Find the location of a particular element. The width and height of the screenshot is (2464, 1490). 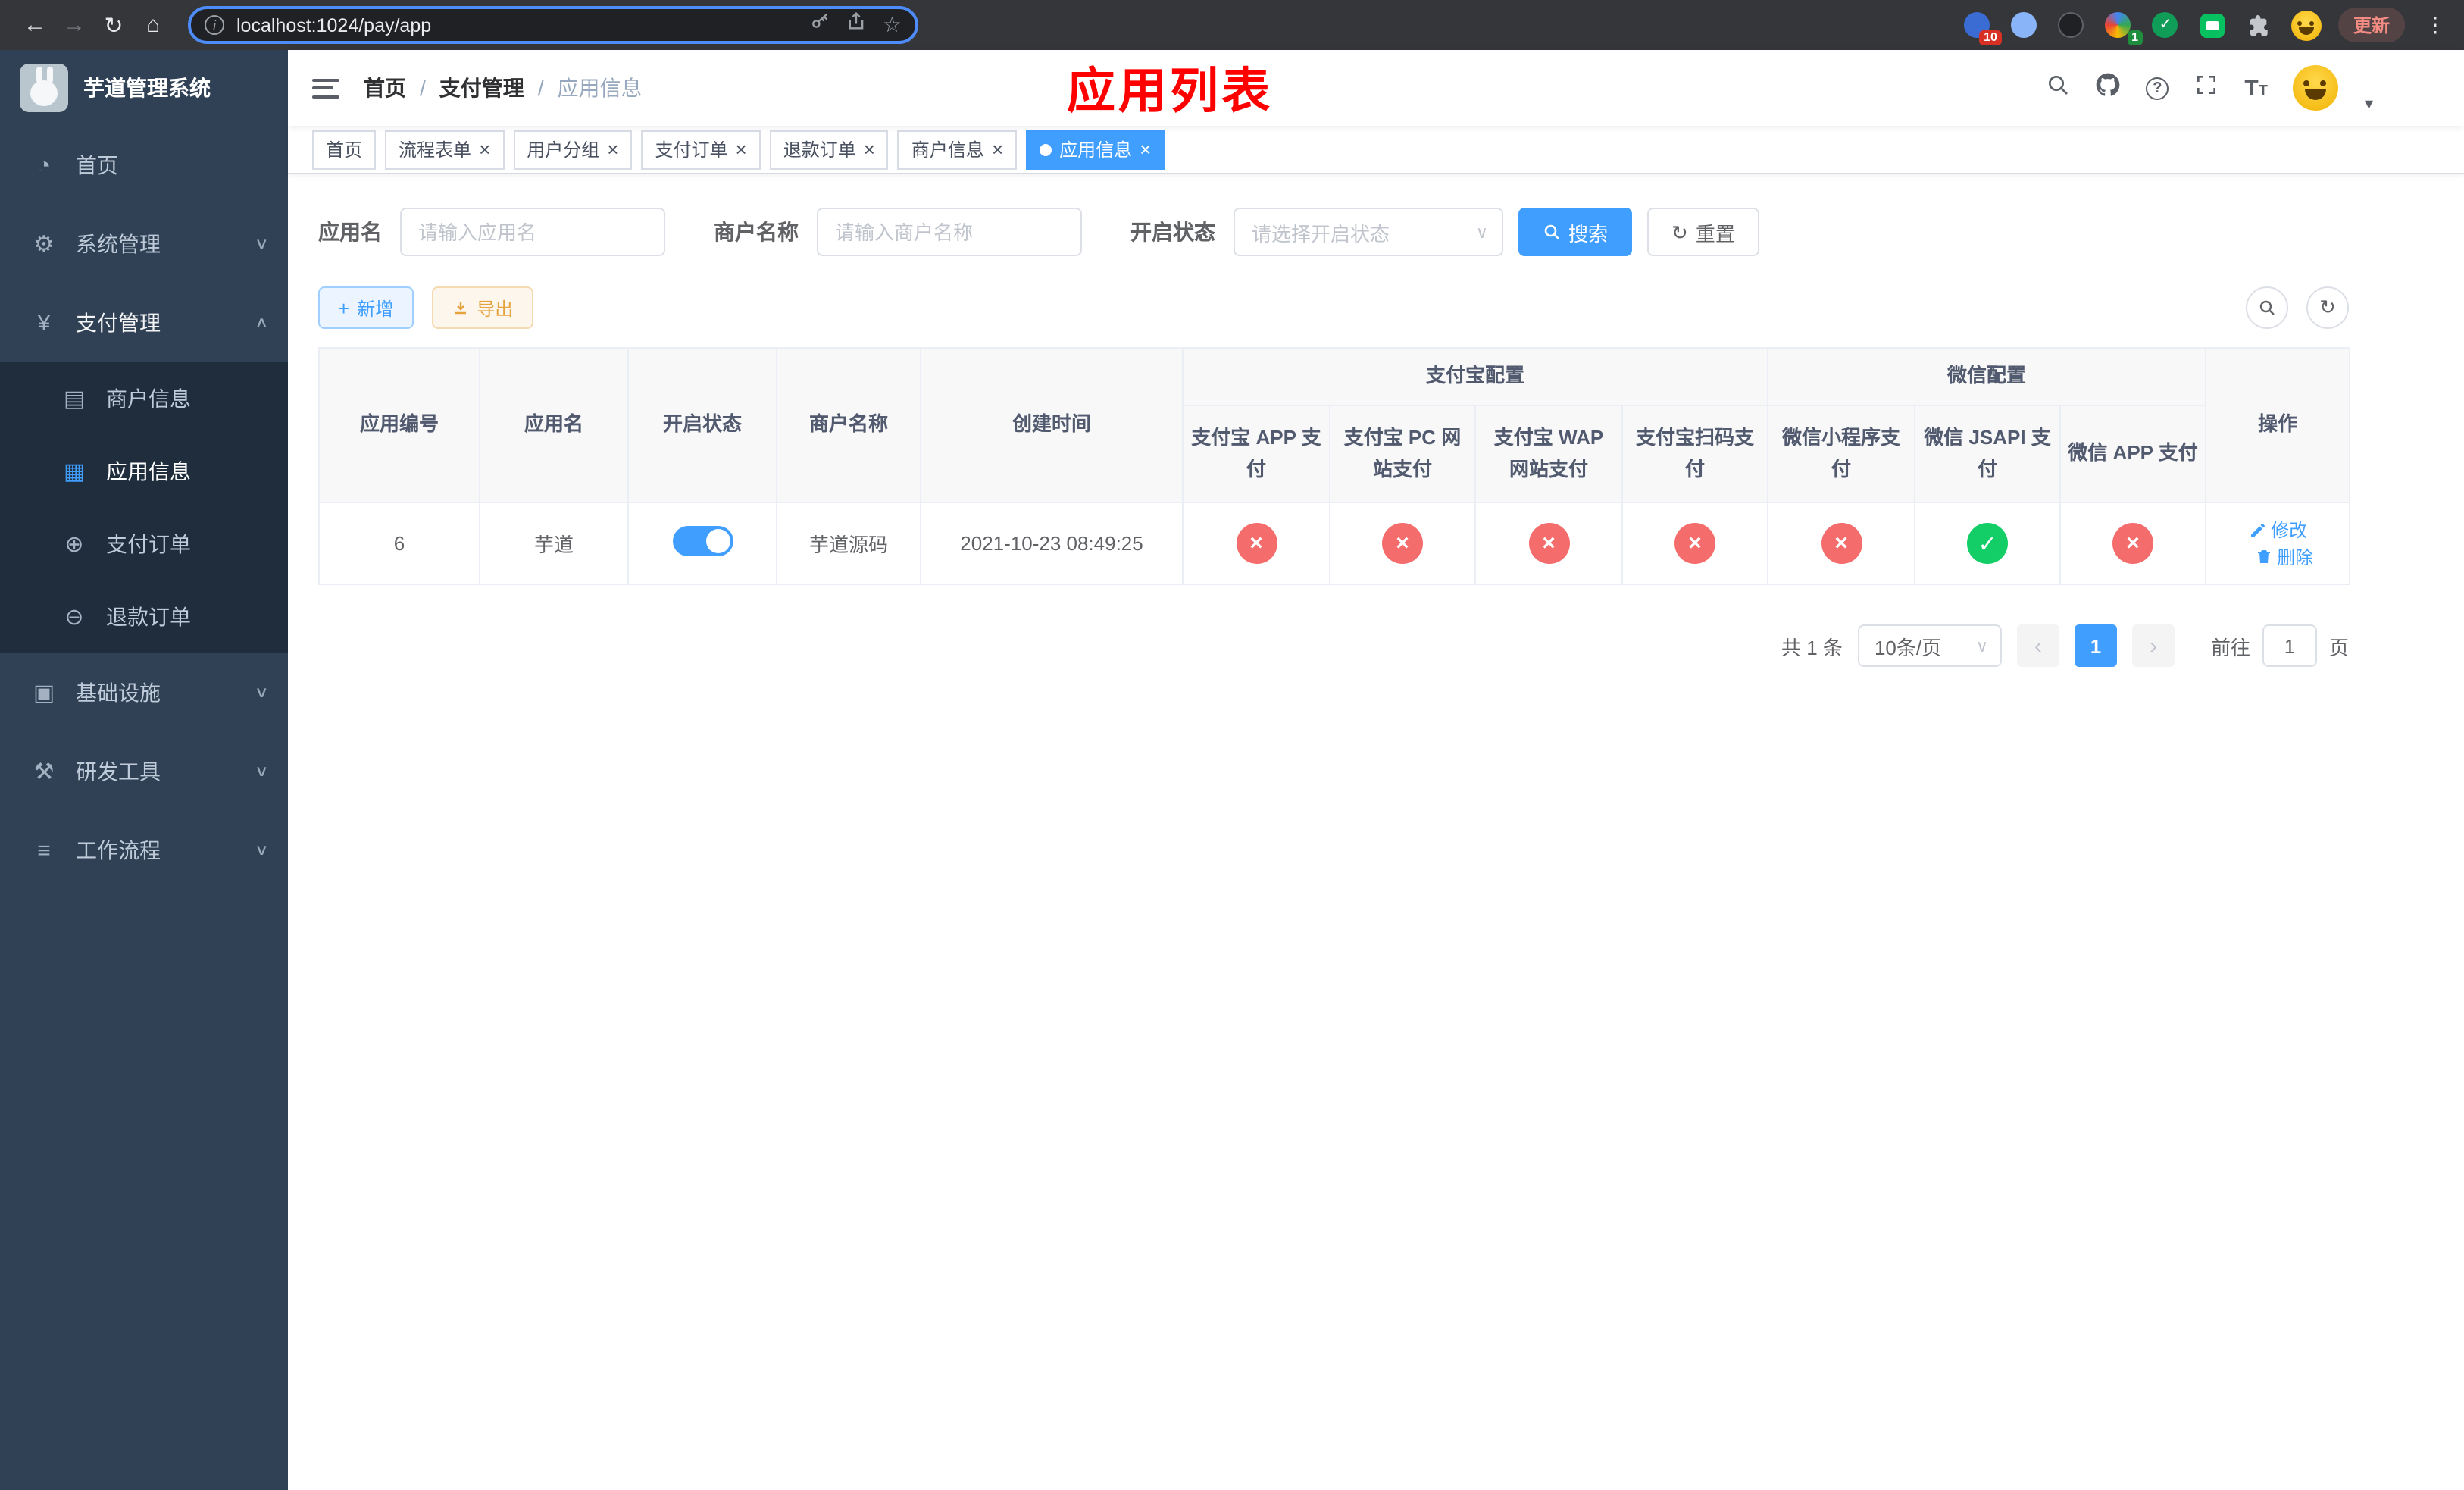

tab-user-group: 用户分组 × is located at coordinates (573, 149).